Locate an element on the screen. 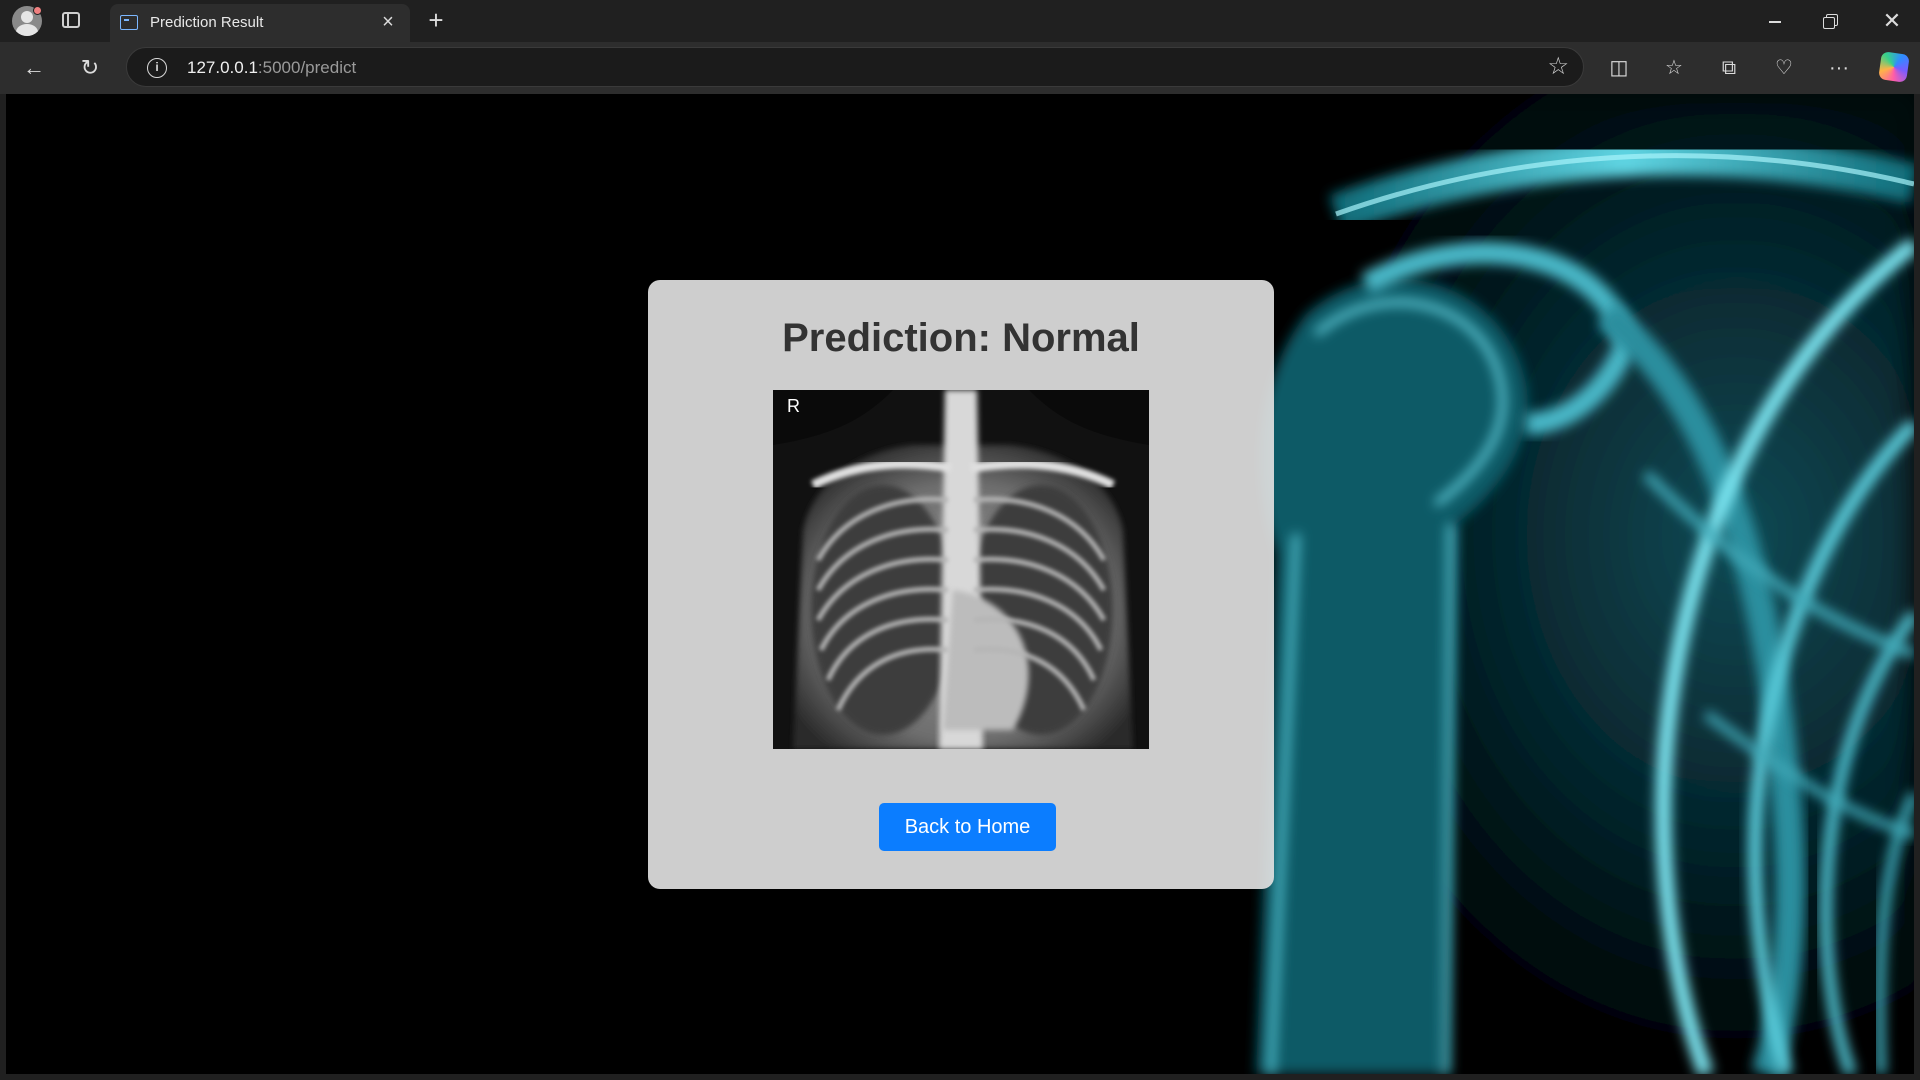 The height and width of the screenshot is (1080, 1920). favorites-icon: ☆ is located at coordinates (1674, 68).